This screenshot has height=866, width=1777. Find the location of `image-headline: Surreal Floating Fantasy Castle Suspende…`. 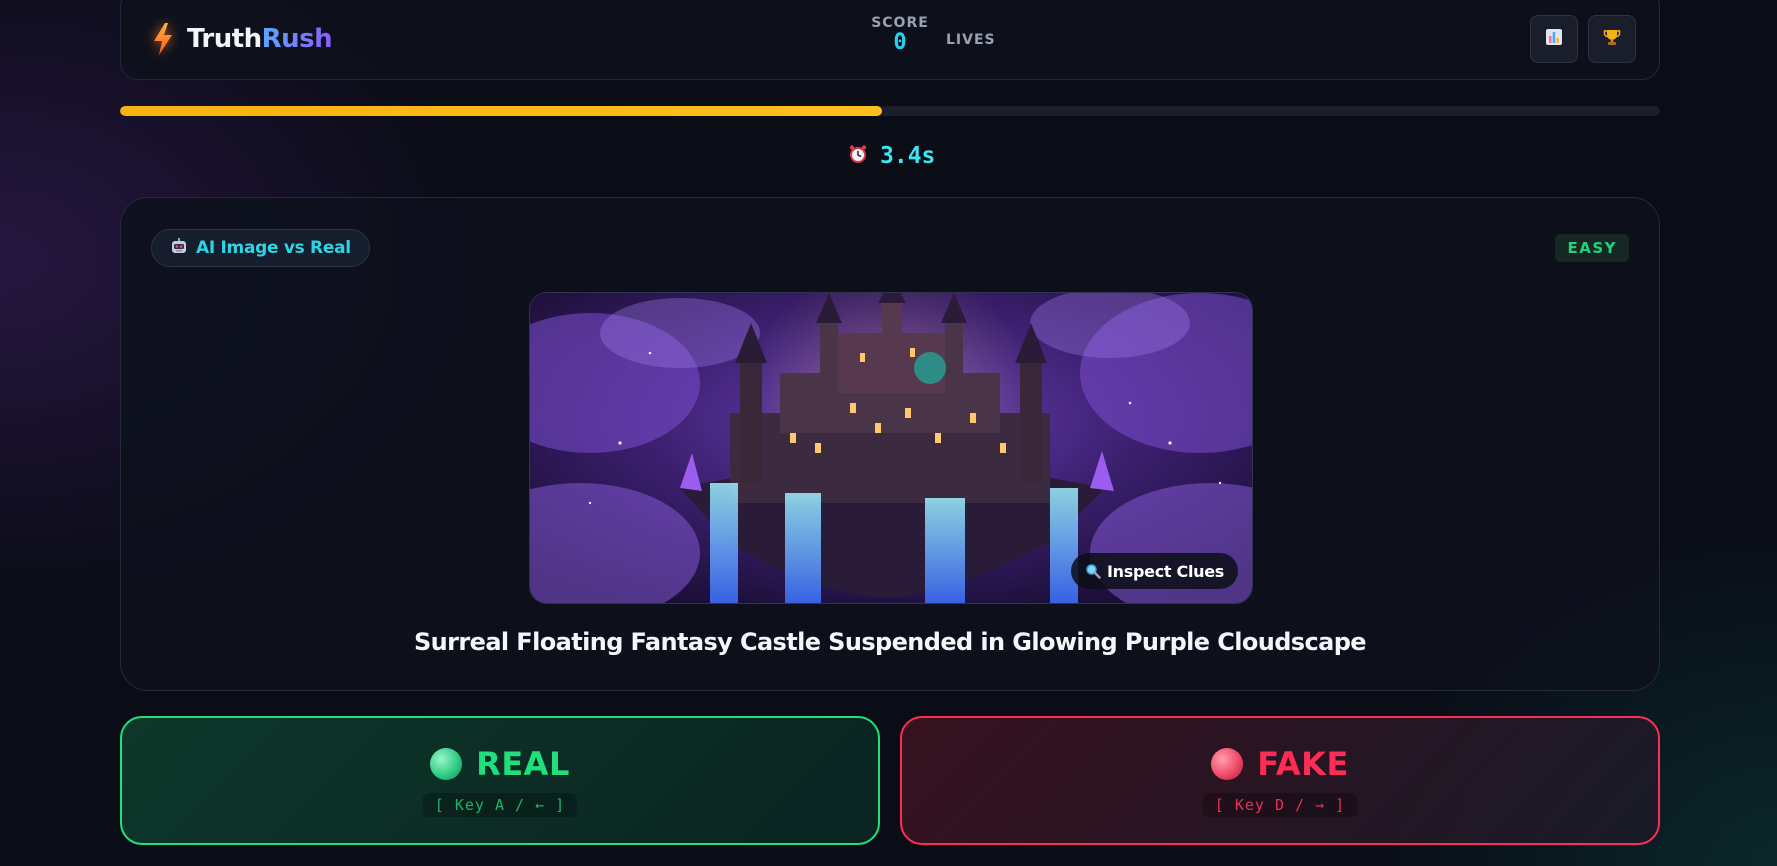

image-headline: Surreal Floating Fantasy Castle Suspende… is located at coordinates (890, 642).